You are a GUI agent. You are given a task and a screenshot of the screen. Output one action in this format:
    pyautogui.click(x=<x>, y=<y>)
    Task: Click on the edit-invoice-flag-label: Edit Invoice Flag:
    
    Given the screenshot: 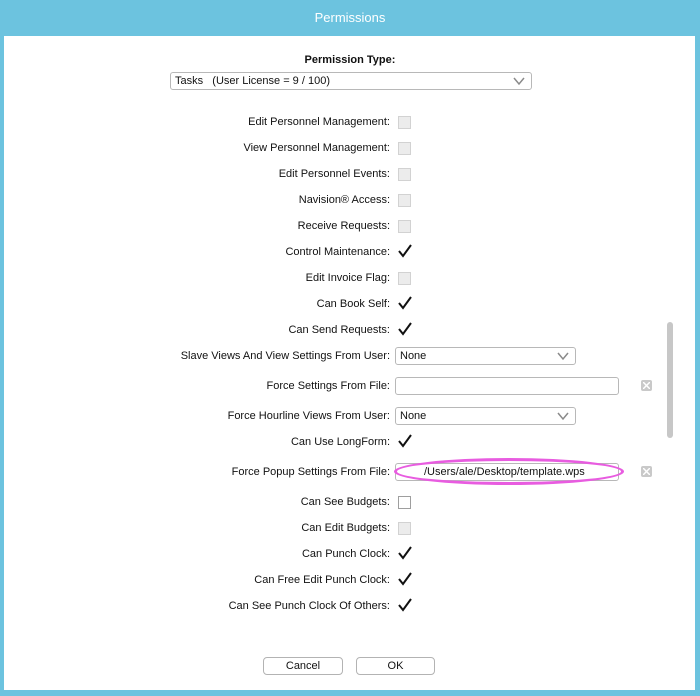 What is the action you would take?
    pyautogui.click(x=347, y=278)
    